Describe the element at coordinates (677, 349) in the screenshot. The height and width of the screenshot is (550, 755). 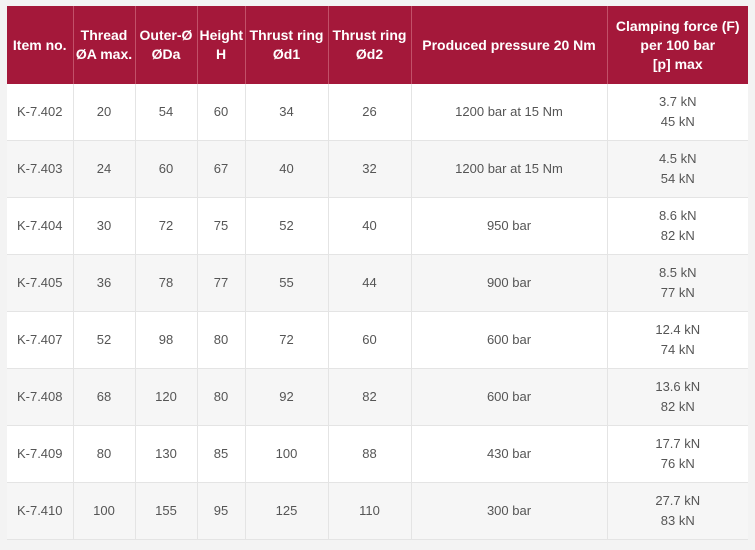
I see `clamping-force-value: 74 kN` at that location.